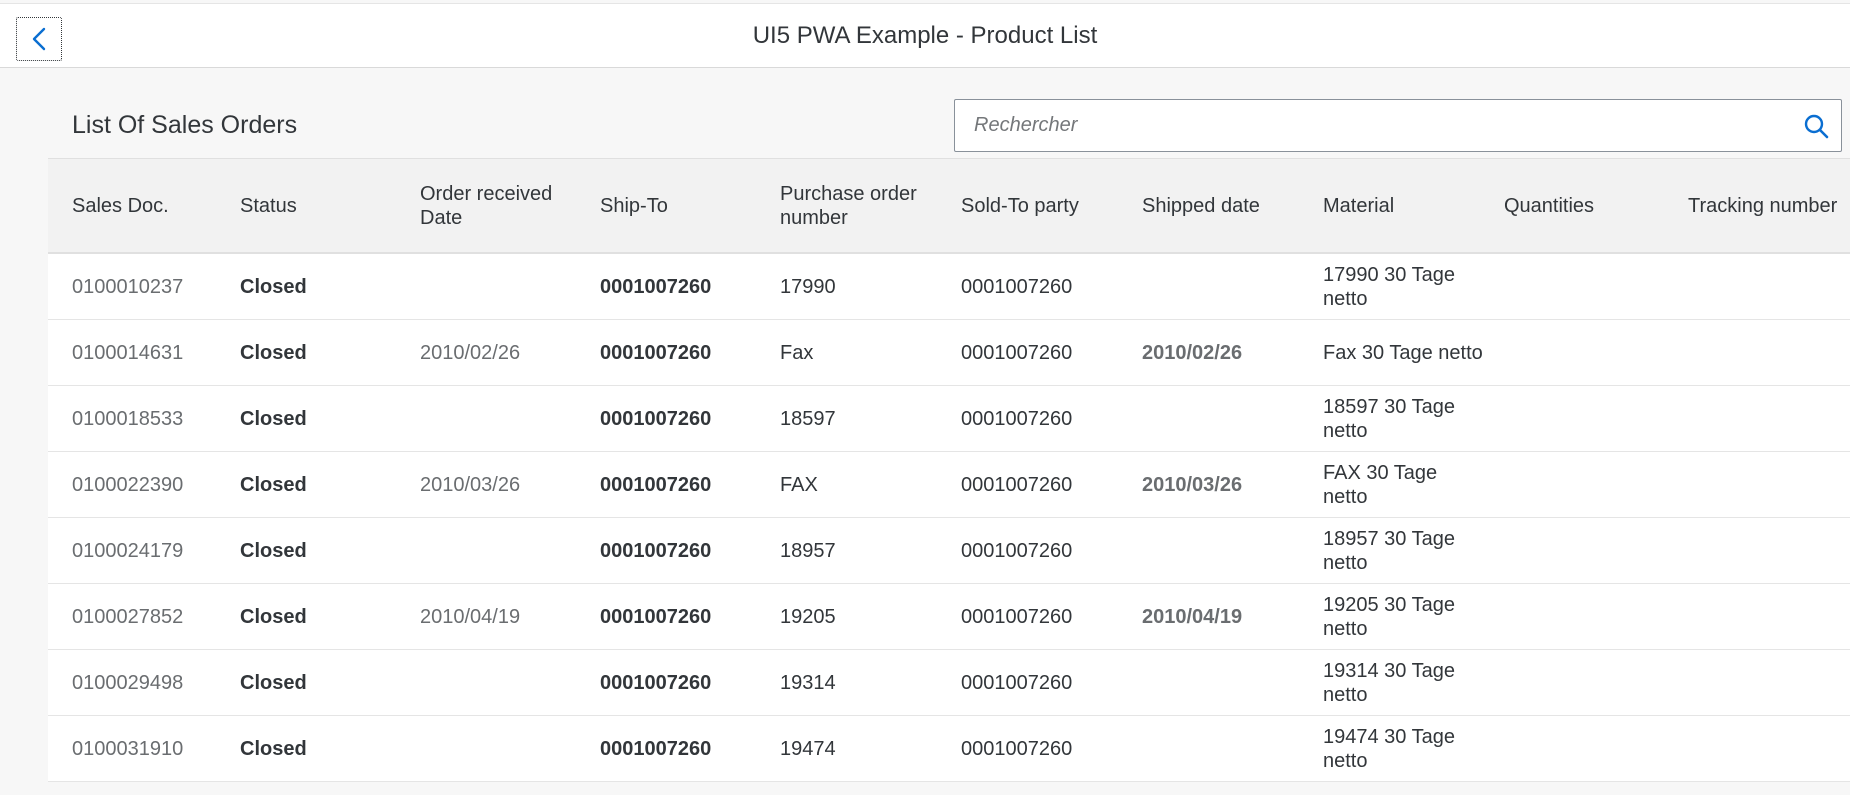  What do you see at coordinates (949, 119) in the screenshot?
I see `table-toolbar: List Of Sales Orders` at bounding box center [949, 119].